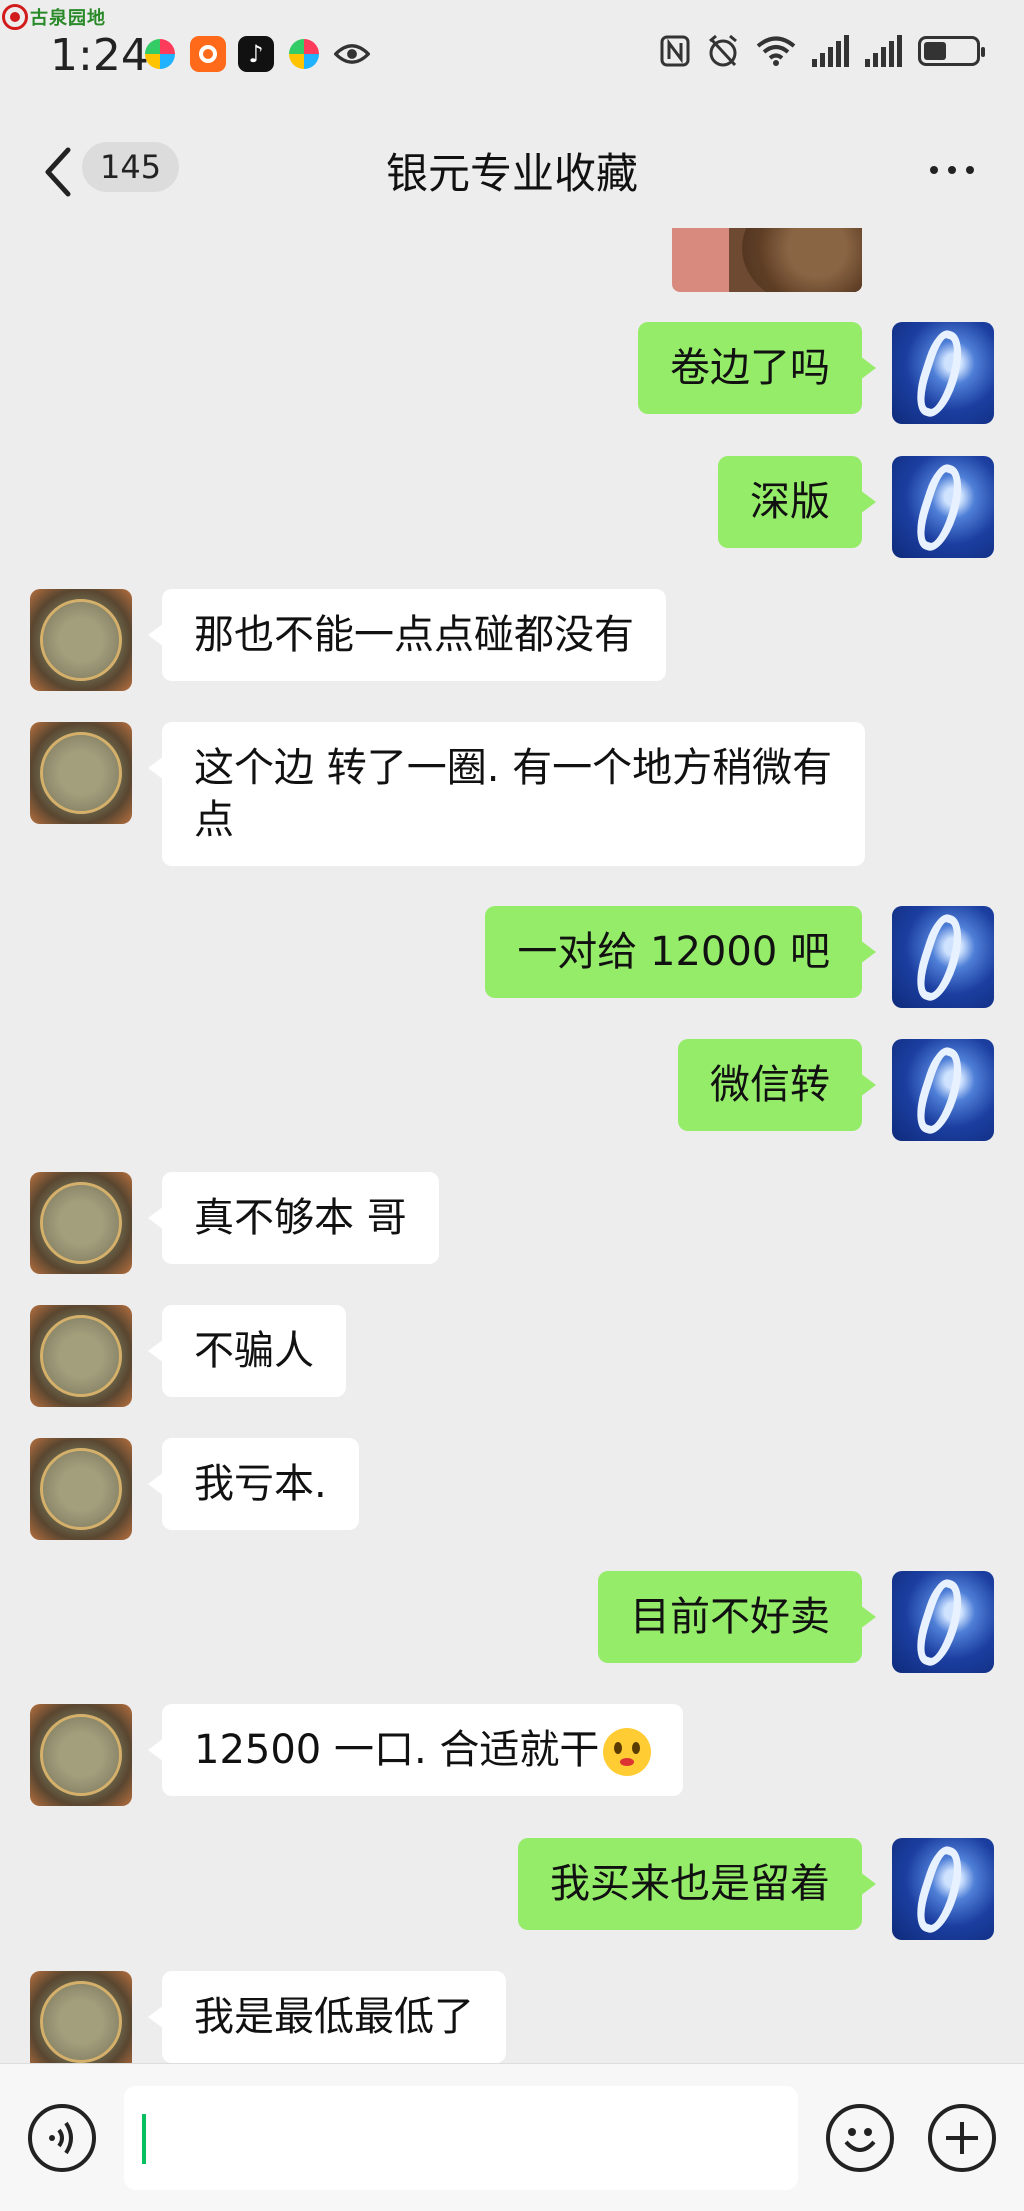  What do you see at coordinates (253, 1484) in the screenshot?
I see `contact-message-bubble: 我亏本.` at bounding box center [253, 1484].